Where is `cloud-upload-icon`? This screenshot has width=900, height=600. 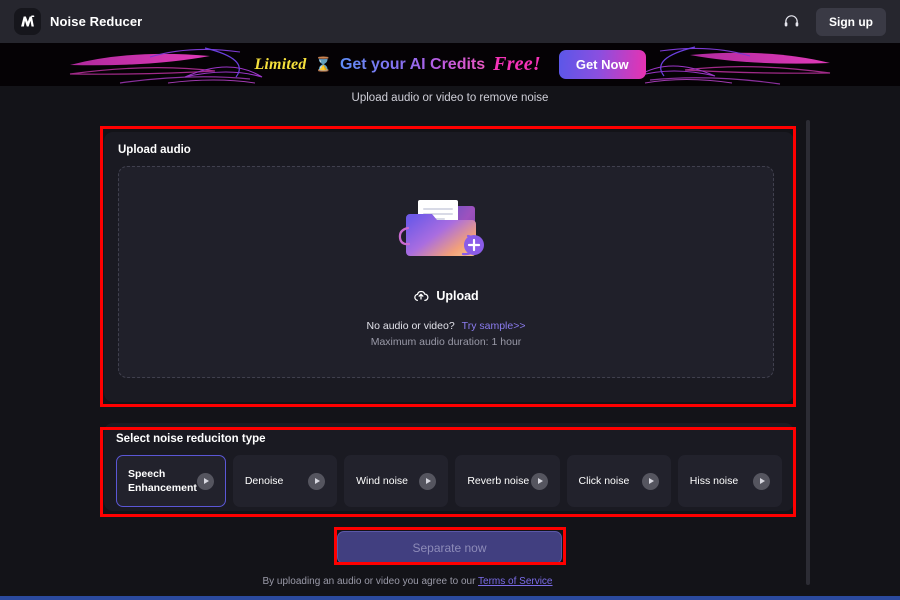 cloud-upload-icon is located at coordinates (421, 295).